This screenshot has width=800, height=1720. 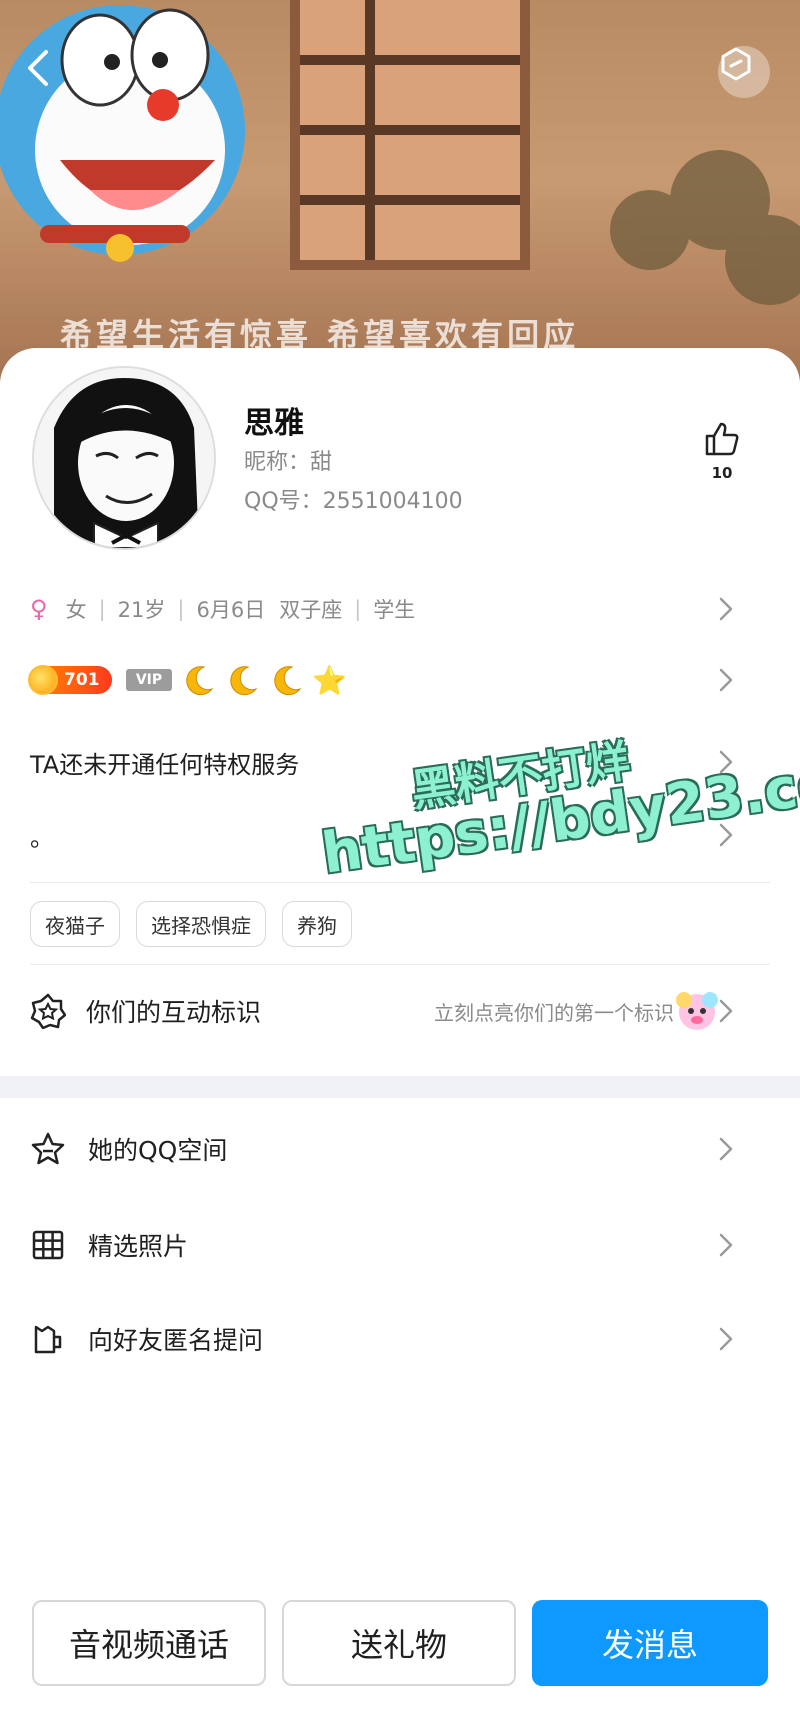 What do you see at coordinates (174, 1012) in the screenshot?
I see `interaction-marks-label: 你们的互动标识` at bounding box center [174, 1012].